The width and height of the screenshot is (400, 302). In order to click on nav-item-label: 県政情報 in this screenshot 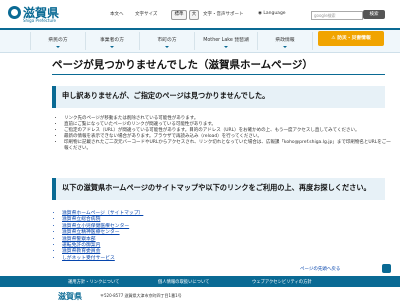, I will do `click(285, 40)`.